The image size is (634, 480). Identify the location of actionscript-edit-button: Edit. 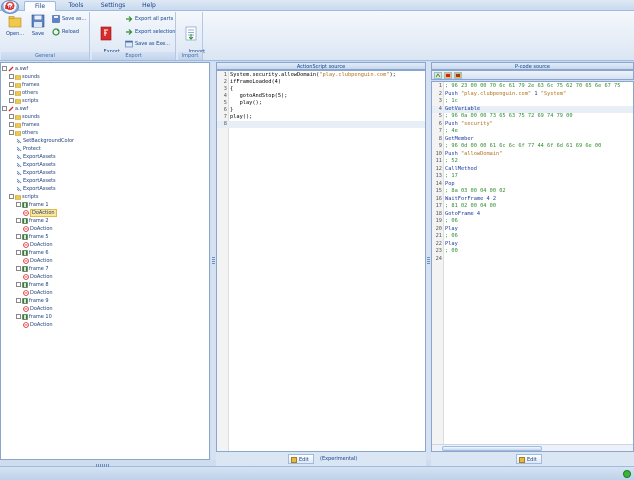
(301, 459).